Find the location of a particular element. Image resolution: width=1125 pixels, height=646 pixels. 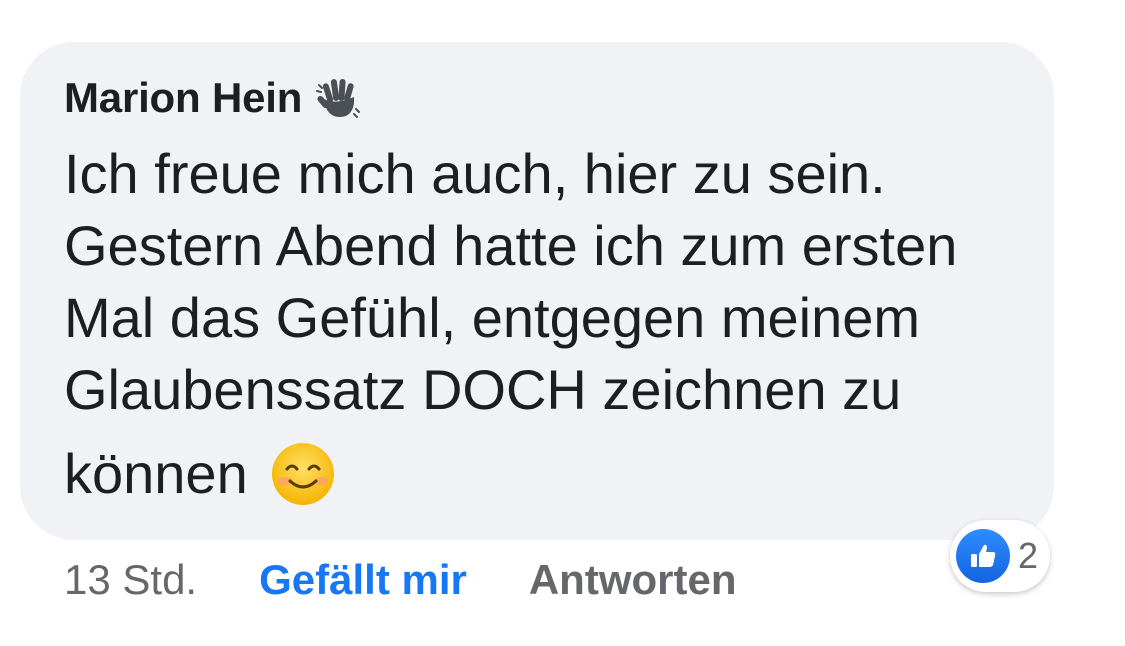

comment-line: Glaubenssatz DOCH zeichnen zu is located at coordinates (483, 389).